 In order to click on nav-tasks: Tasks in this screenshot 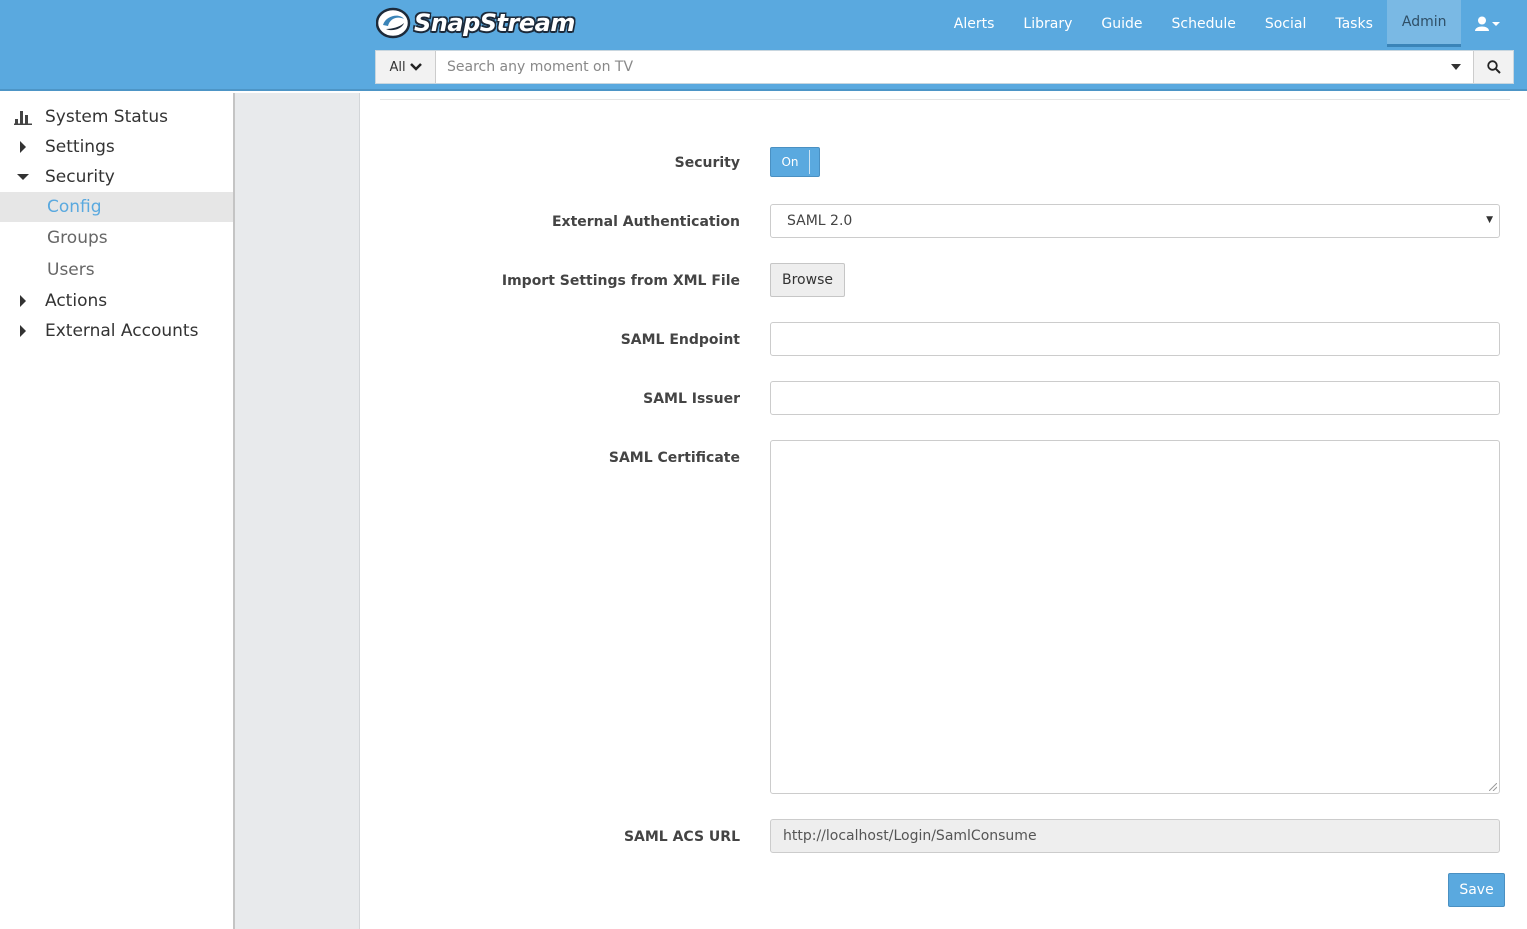, I will do `click(1354, 23)`.